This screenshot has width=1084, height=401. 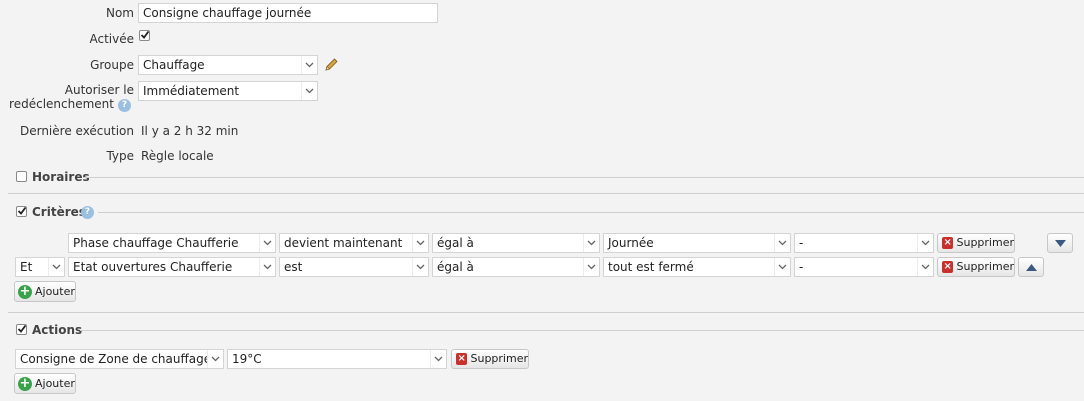 What do you see at coordinates (631, 243) in the screenshot?
I see `criterion-1-value-value: Journée` at bounding box center [631, 243].